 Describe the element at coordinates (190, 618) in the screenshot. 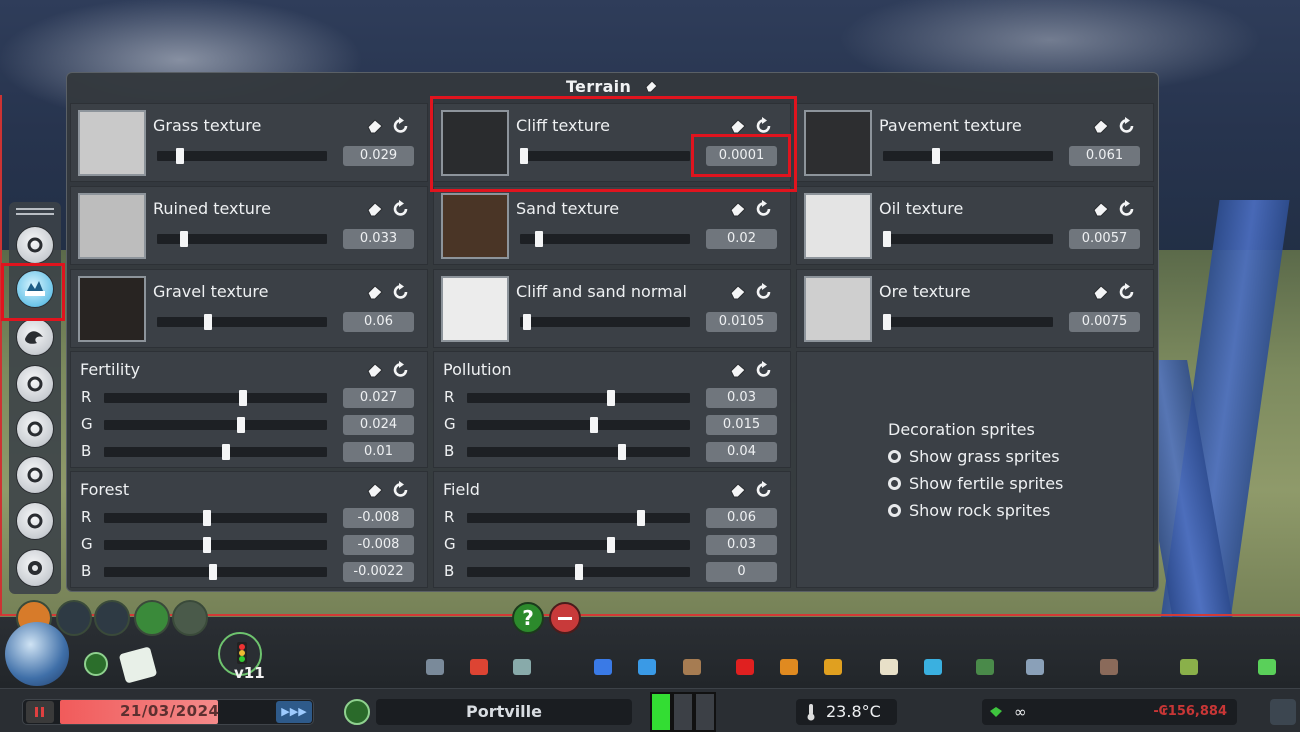

I see `lock-icon` at that location.